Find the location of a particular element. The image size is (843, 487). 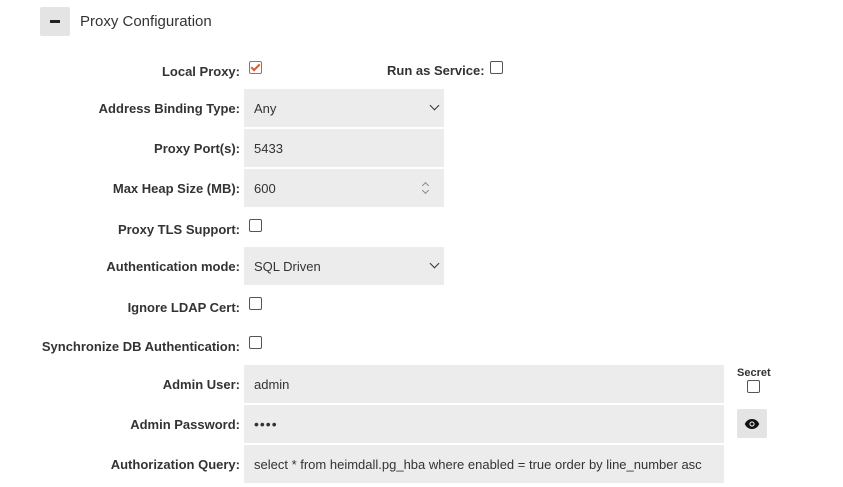

sync-db-auth-label: Synchronize DB Authentication: is located at coordinates (140, 346).